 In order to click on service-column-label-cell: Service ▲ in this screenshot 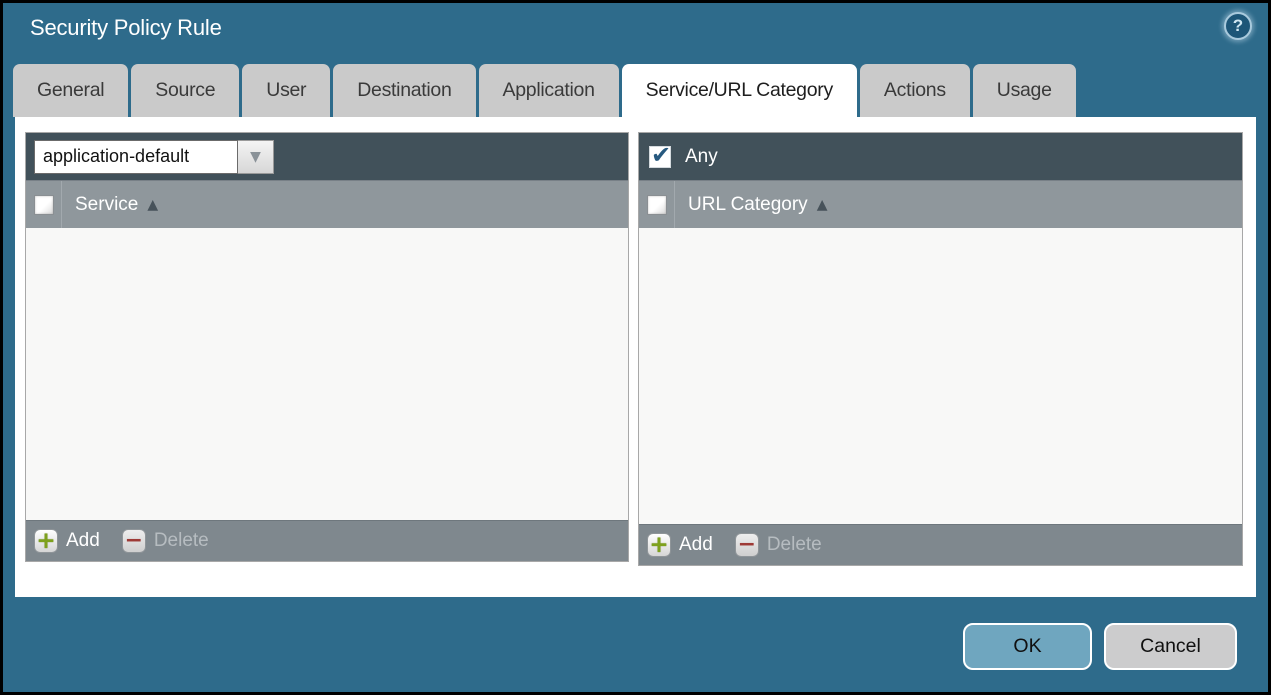, I will do `click(344, 204)`.